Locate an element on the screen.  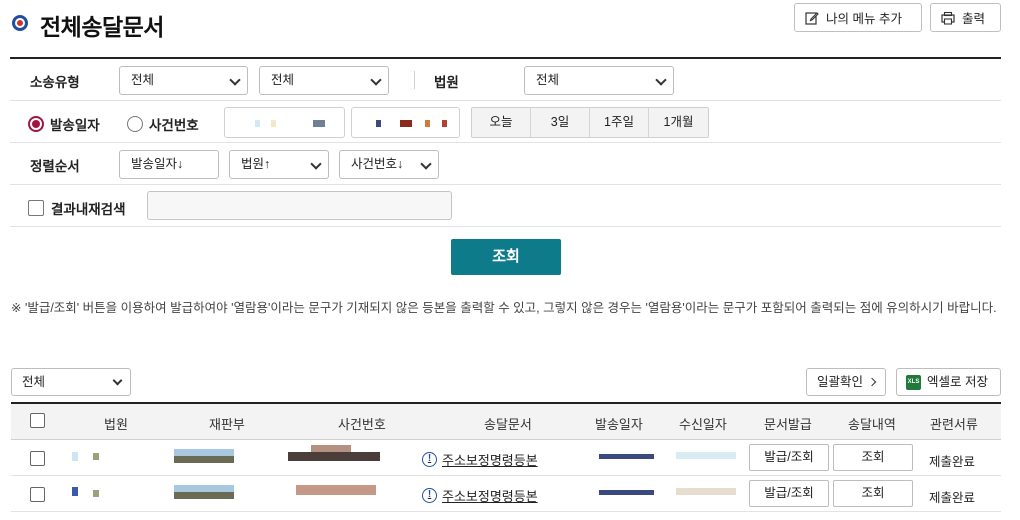
search-button: 조회 is located at coordinates (506, 257).